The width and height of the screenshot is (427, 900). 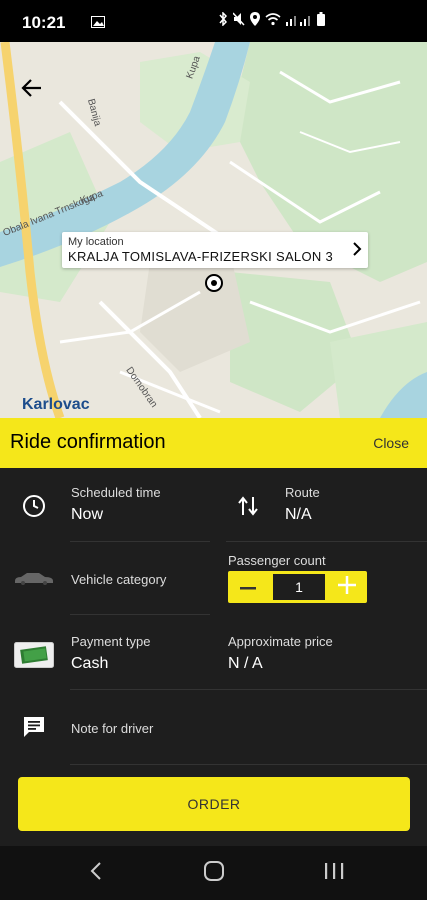 I want to click on mute-icon, so click(x=238, y=21).